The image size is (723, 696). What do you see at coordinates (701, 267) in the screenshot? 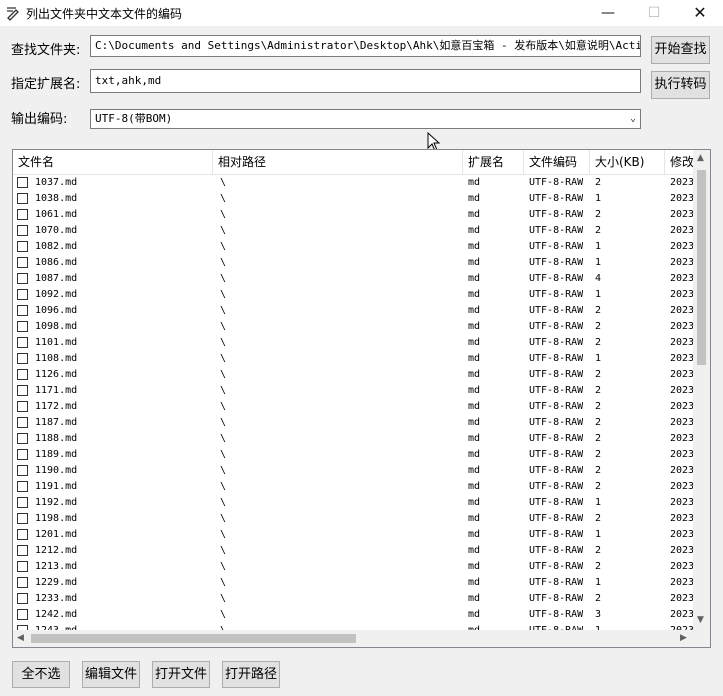
I see `vertical-scroll-thumb` at bounding box center [701, 267].